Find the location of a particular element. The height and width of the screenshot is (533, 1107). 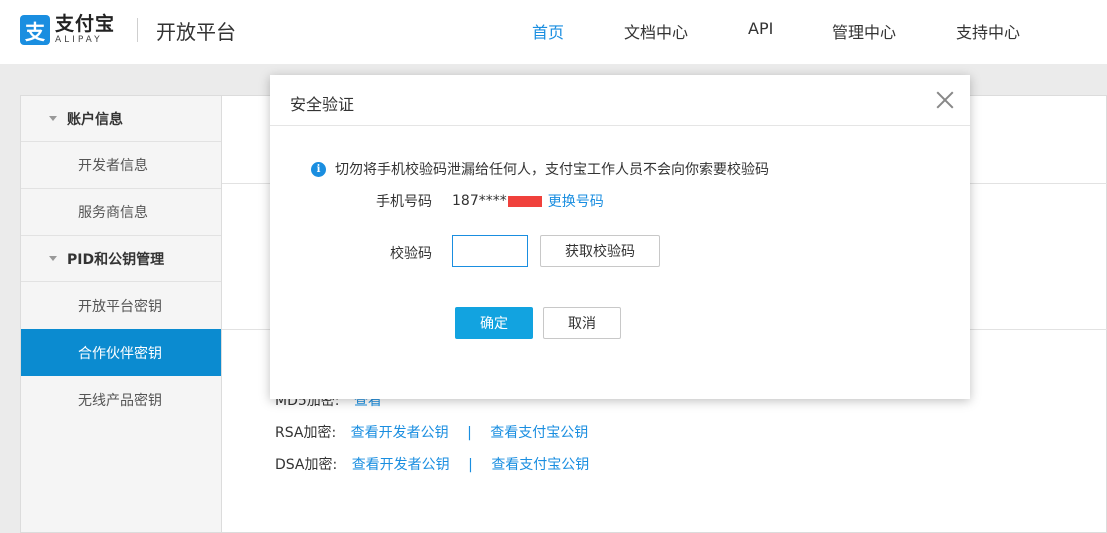

phone-number: 187**** 更换号码 is located at coordinates (528, 201).